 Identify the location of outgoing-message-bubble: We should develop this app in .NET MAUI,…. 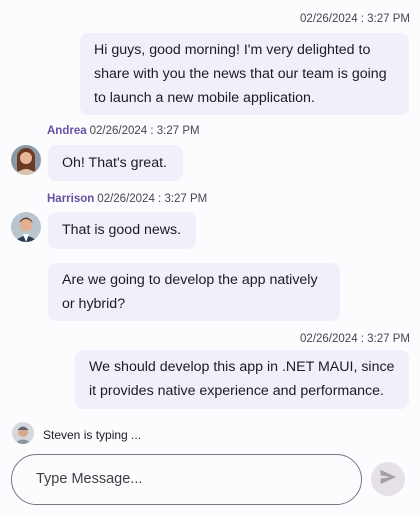
(242, 379).